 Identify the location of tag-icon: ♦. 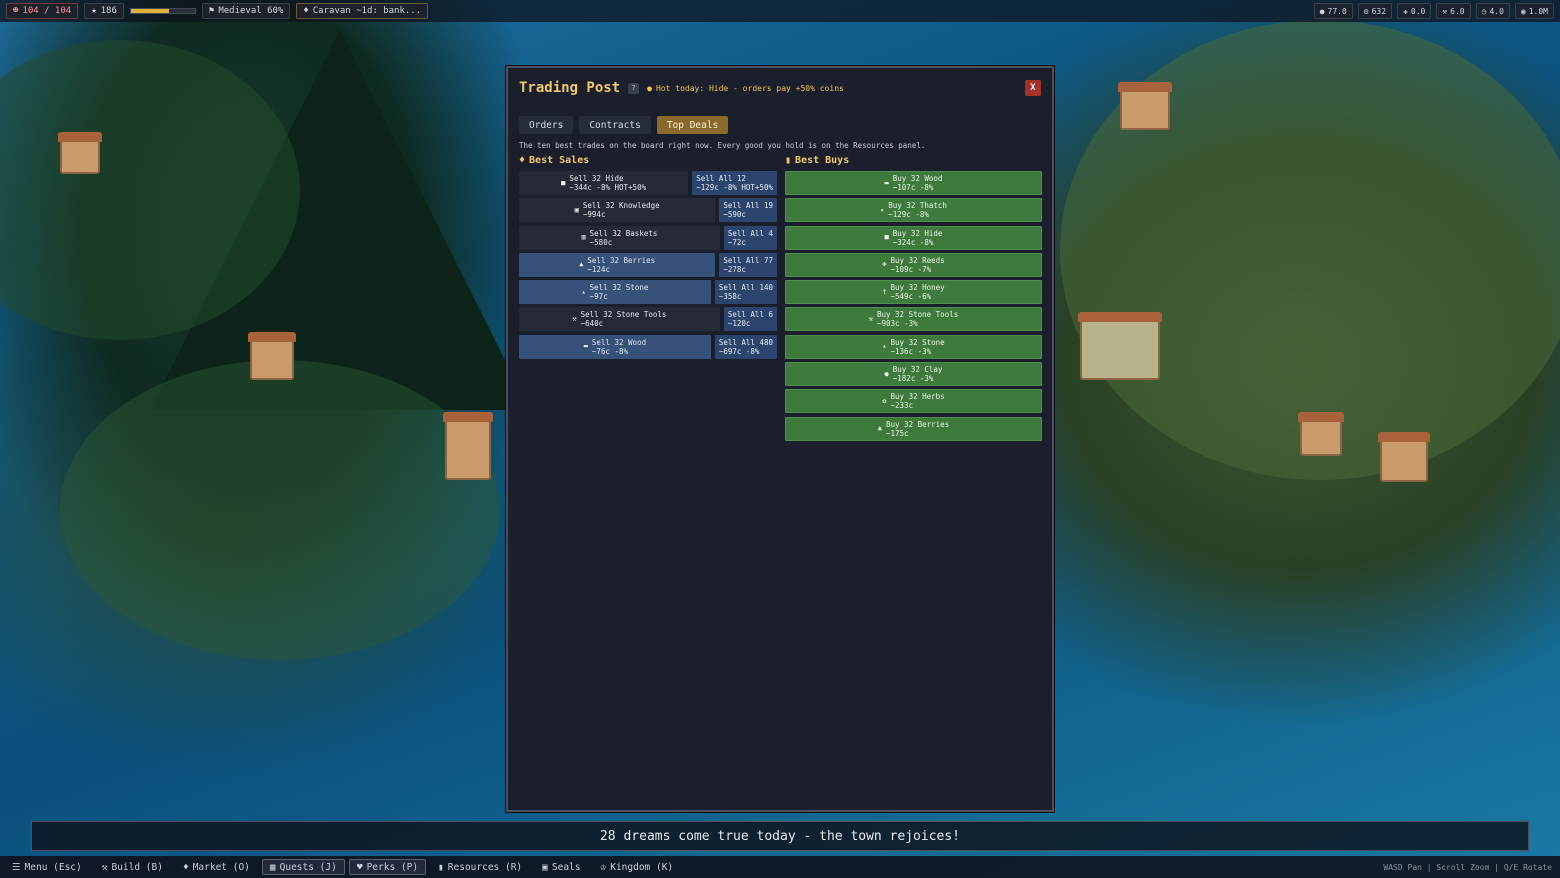
(522, 160).